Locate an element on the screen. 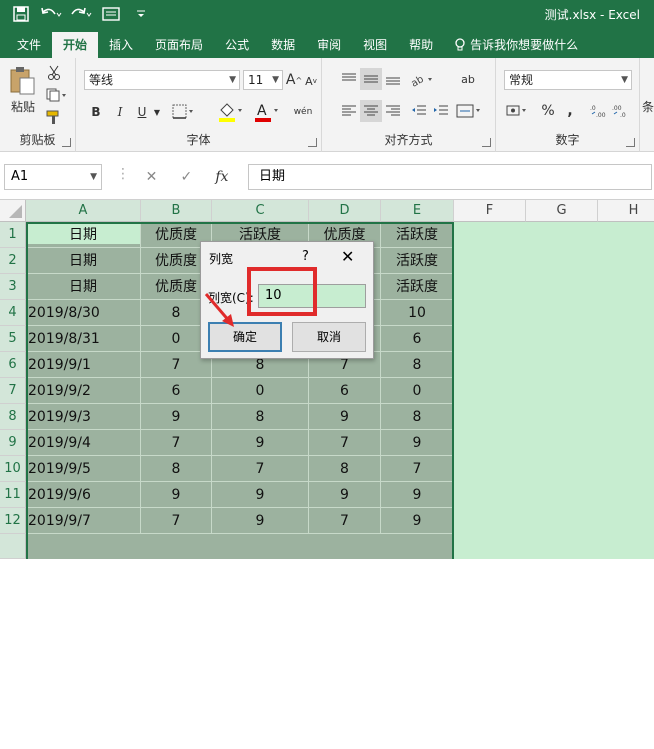 The height and width of the screenshot is (749, 654). tab-formulas: 公式 is located at coordinates (237, 45).